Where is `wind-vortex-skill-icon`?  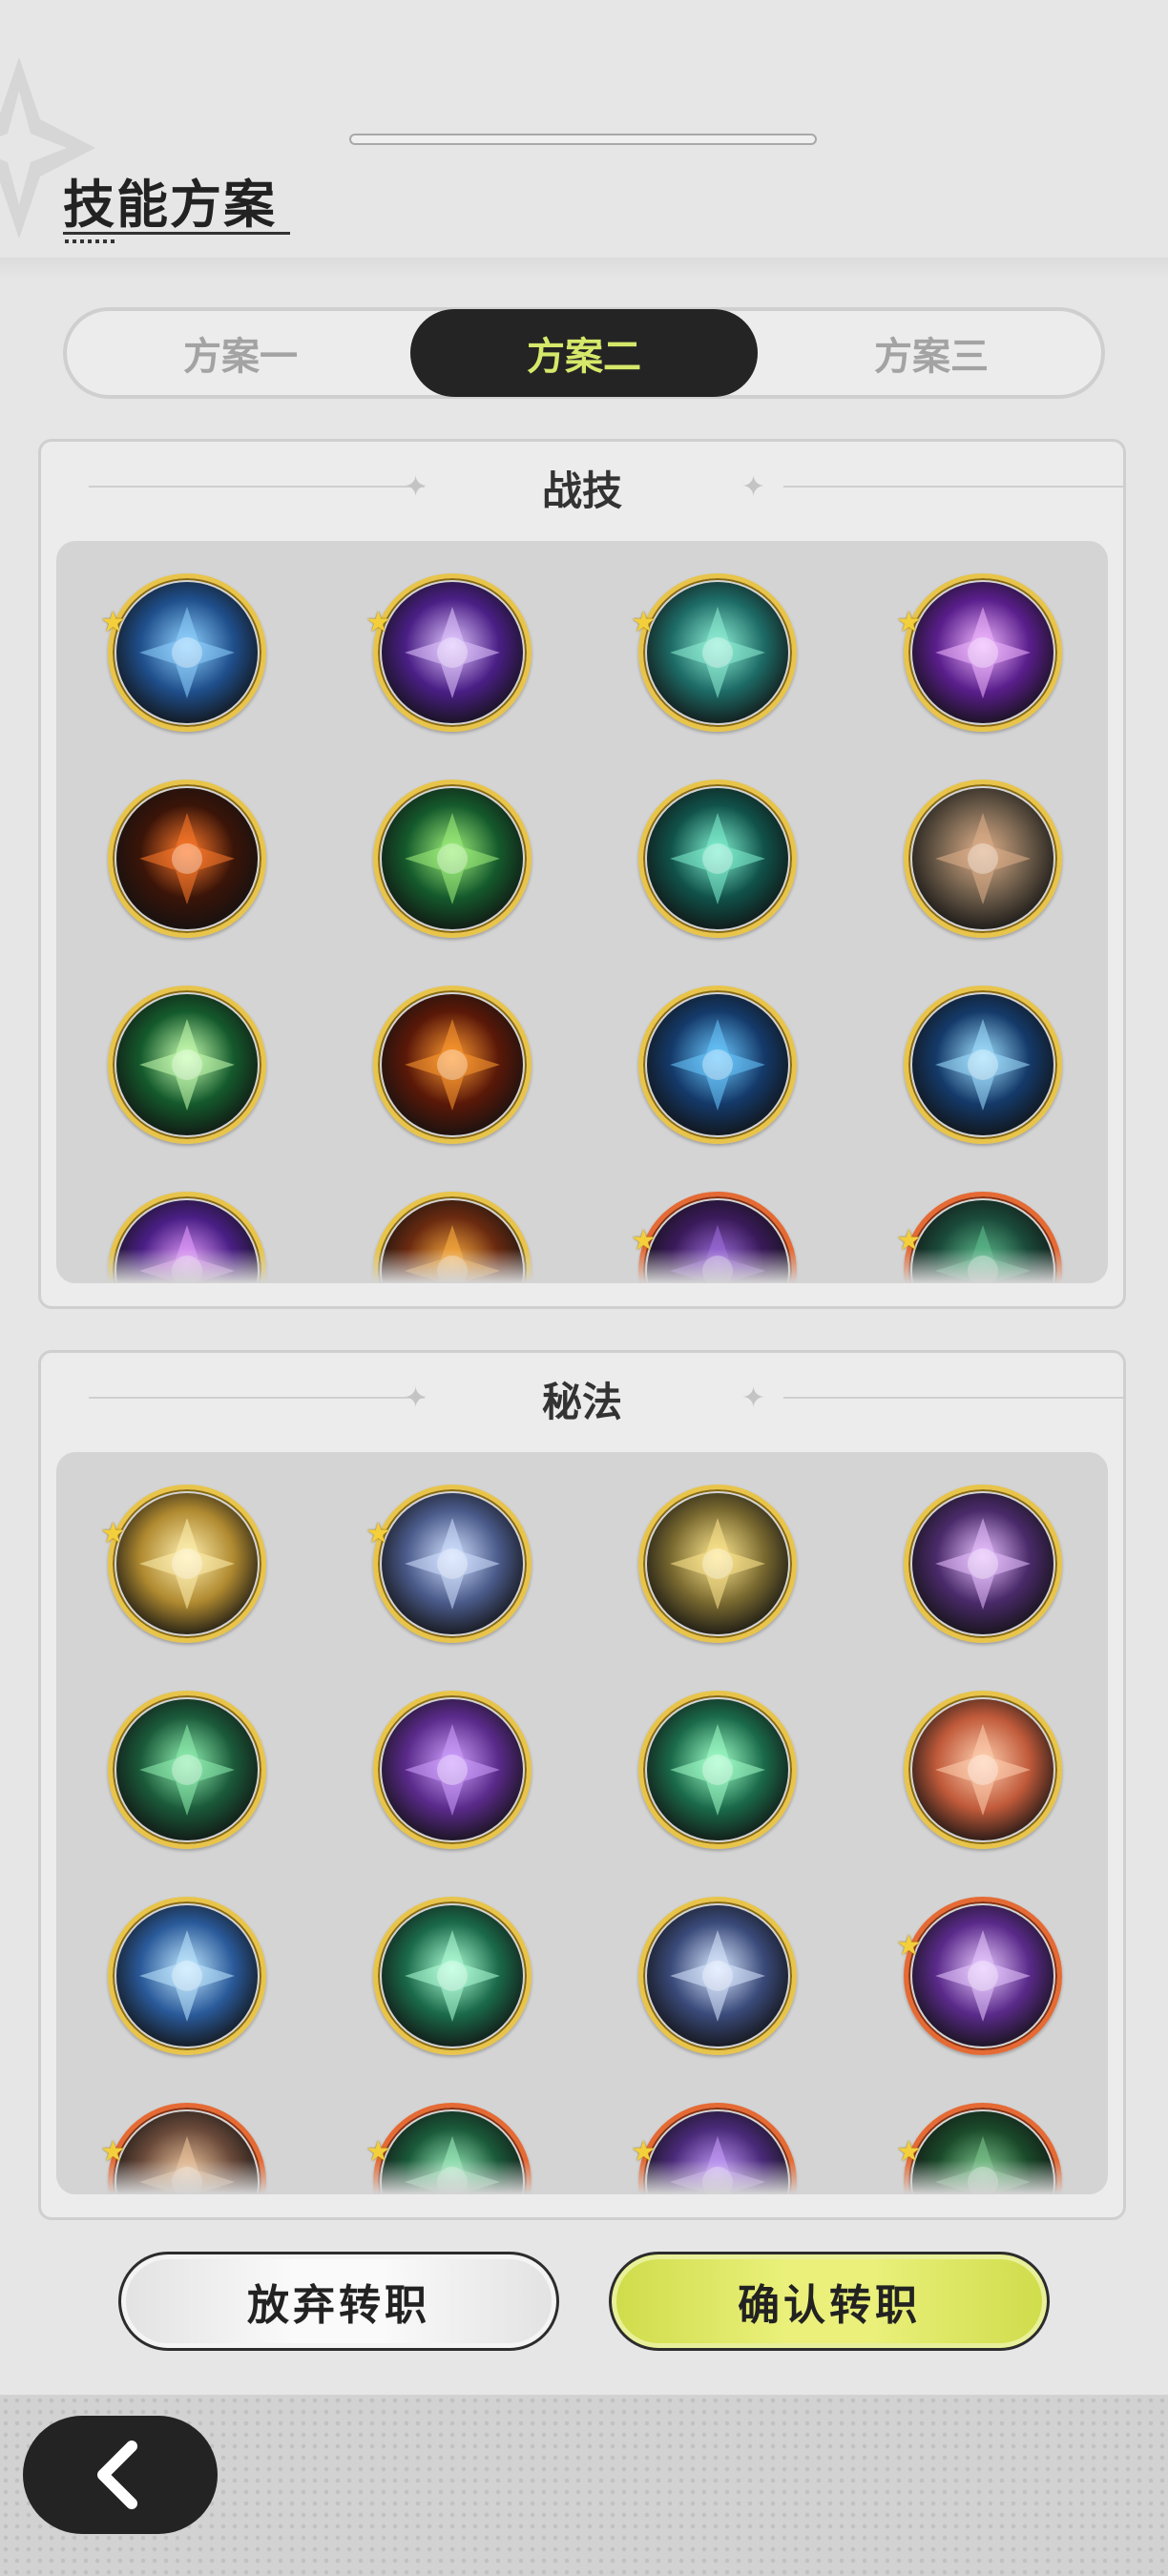 wind-vortex-skill-icon is located at coordinates (717, 652).